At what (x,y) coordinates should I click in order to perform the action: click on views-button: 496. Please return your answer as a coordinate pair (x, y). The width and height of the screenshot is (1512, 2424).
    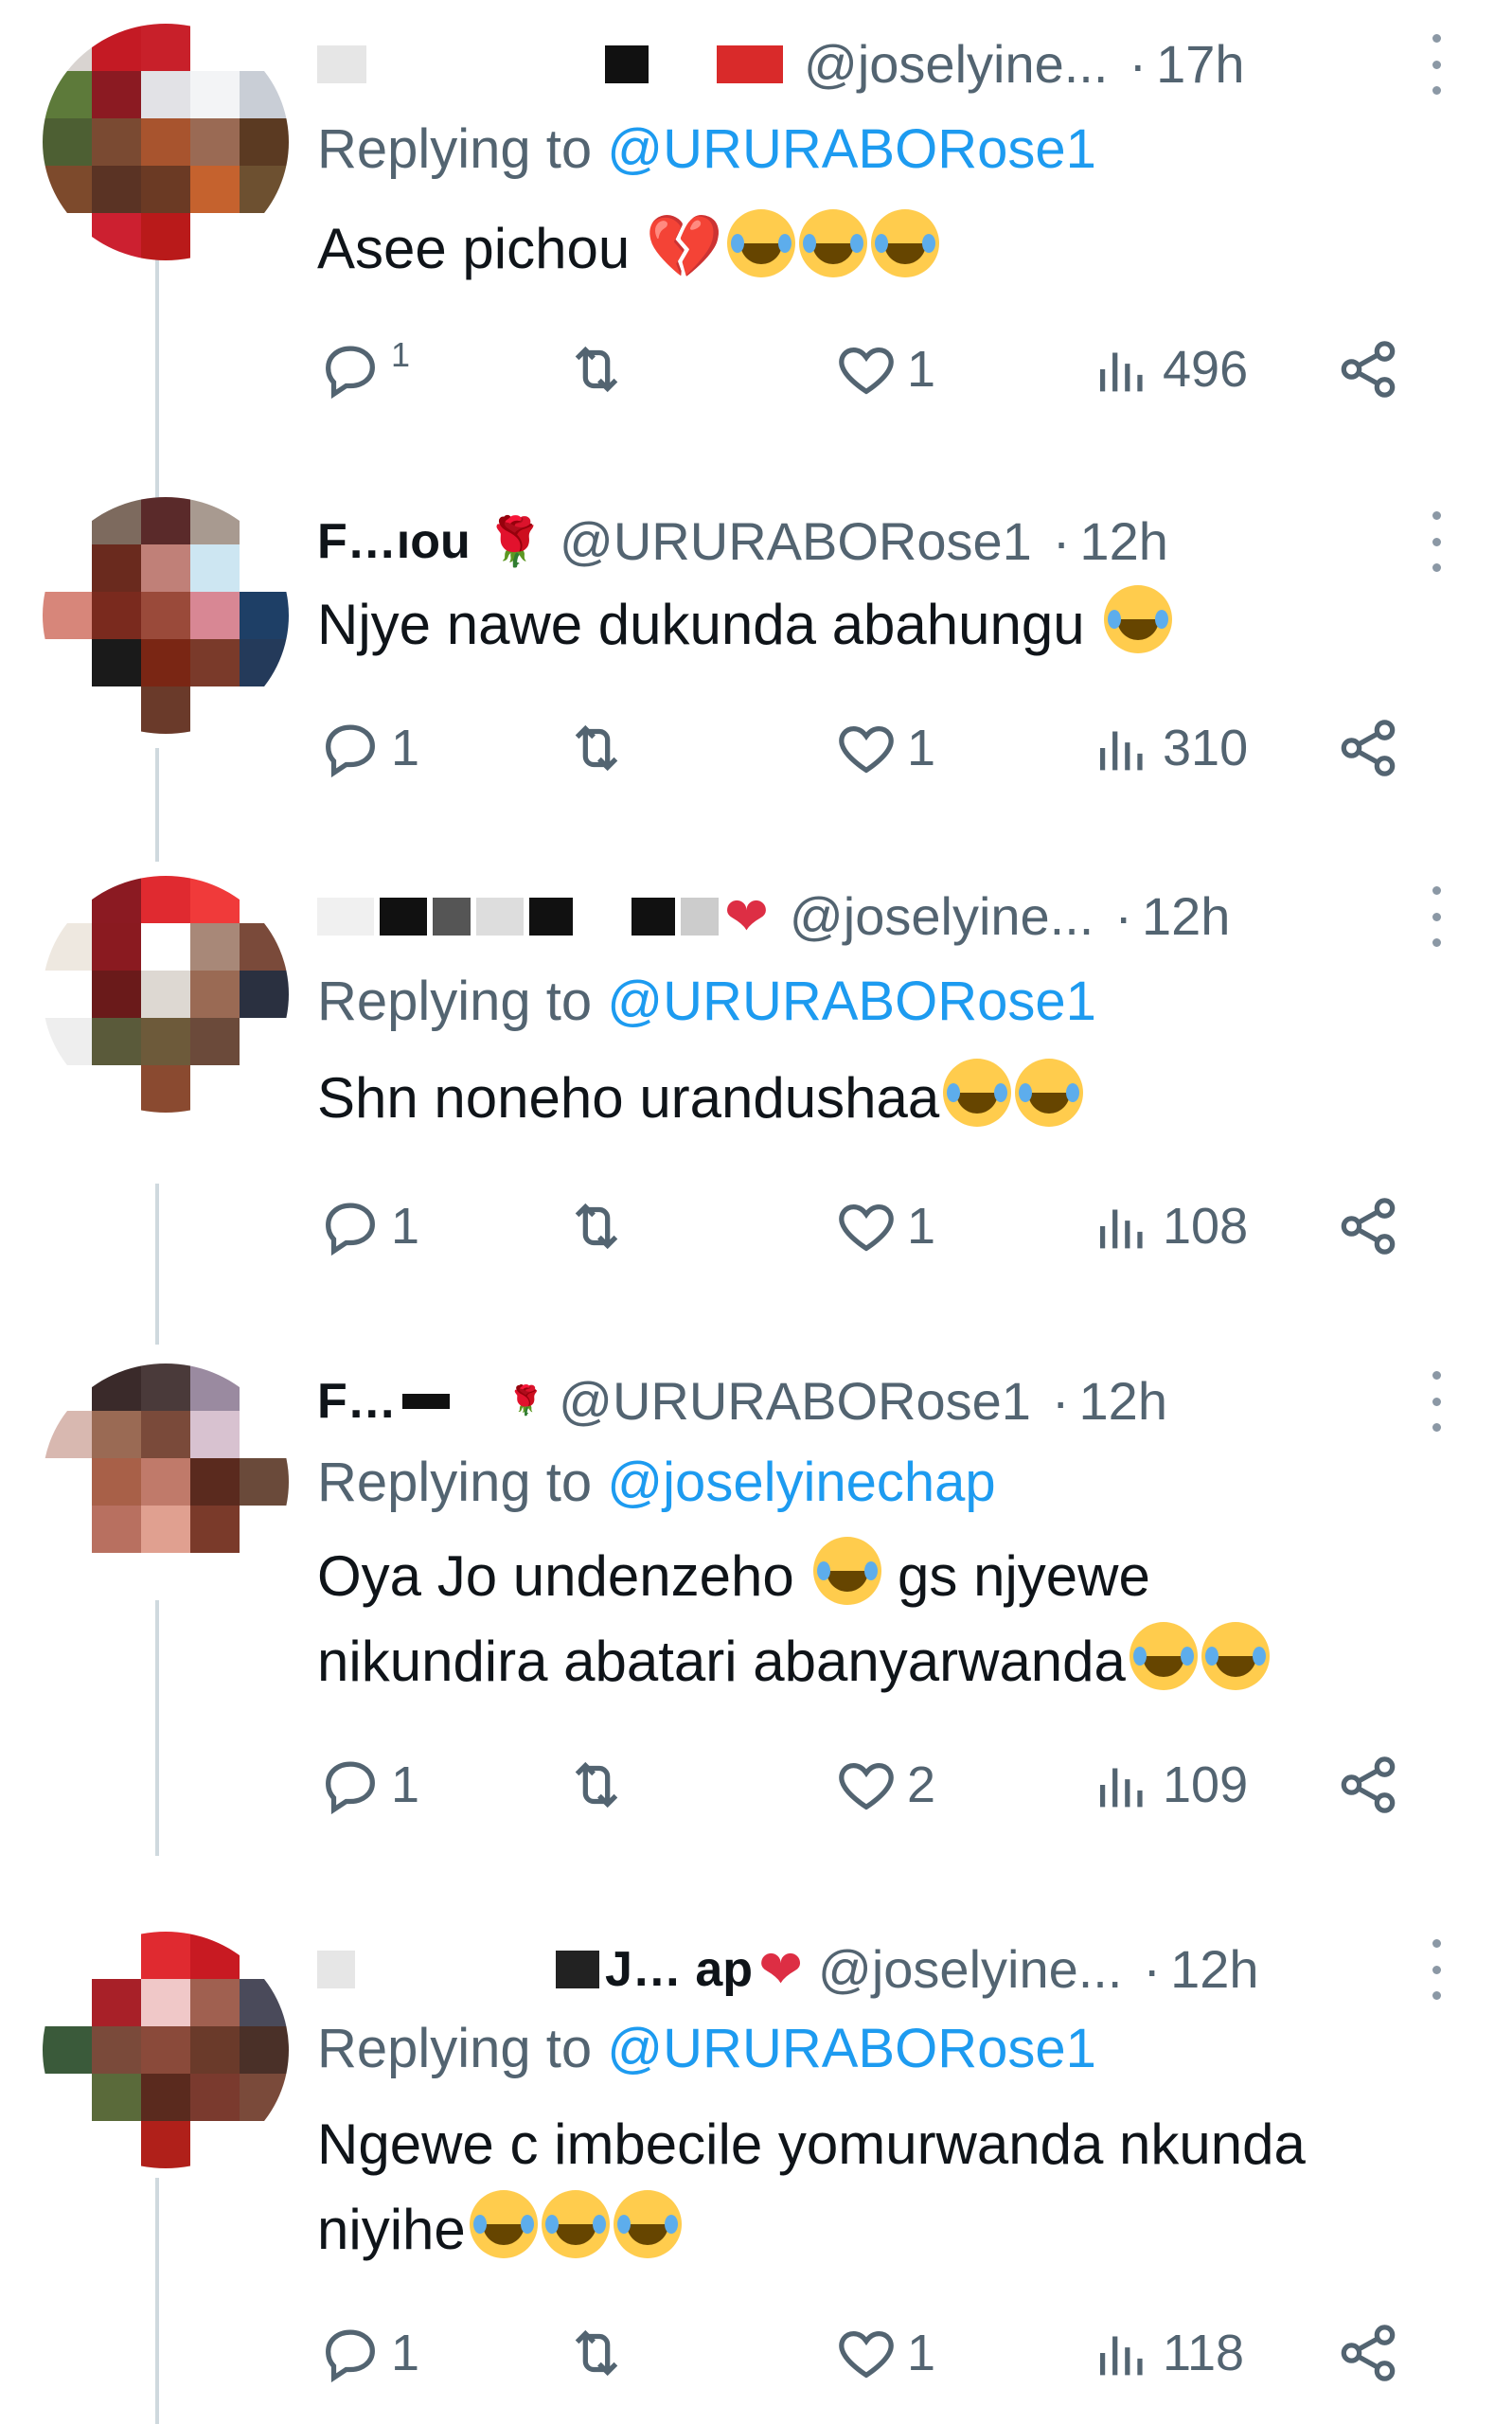
    Looking at the image, I should click on (1168, 369).